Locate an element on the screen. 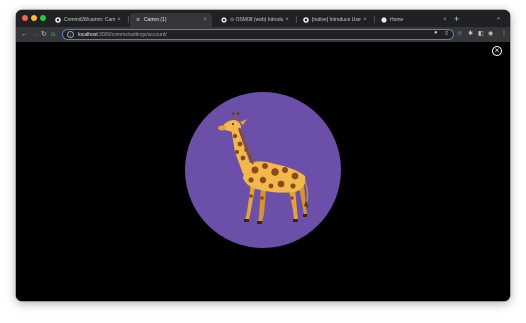 The height and width of the screenshot is (323, 526). avatar-enlarged is located at coordinates (263, 170).